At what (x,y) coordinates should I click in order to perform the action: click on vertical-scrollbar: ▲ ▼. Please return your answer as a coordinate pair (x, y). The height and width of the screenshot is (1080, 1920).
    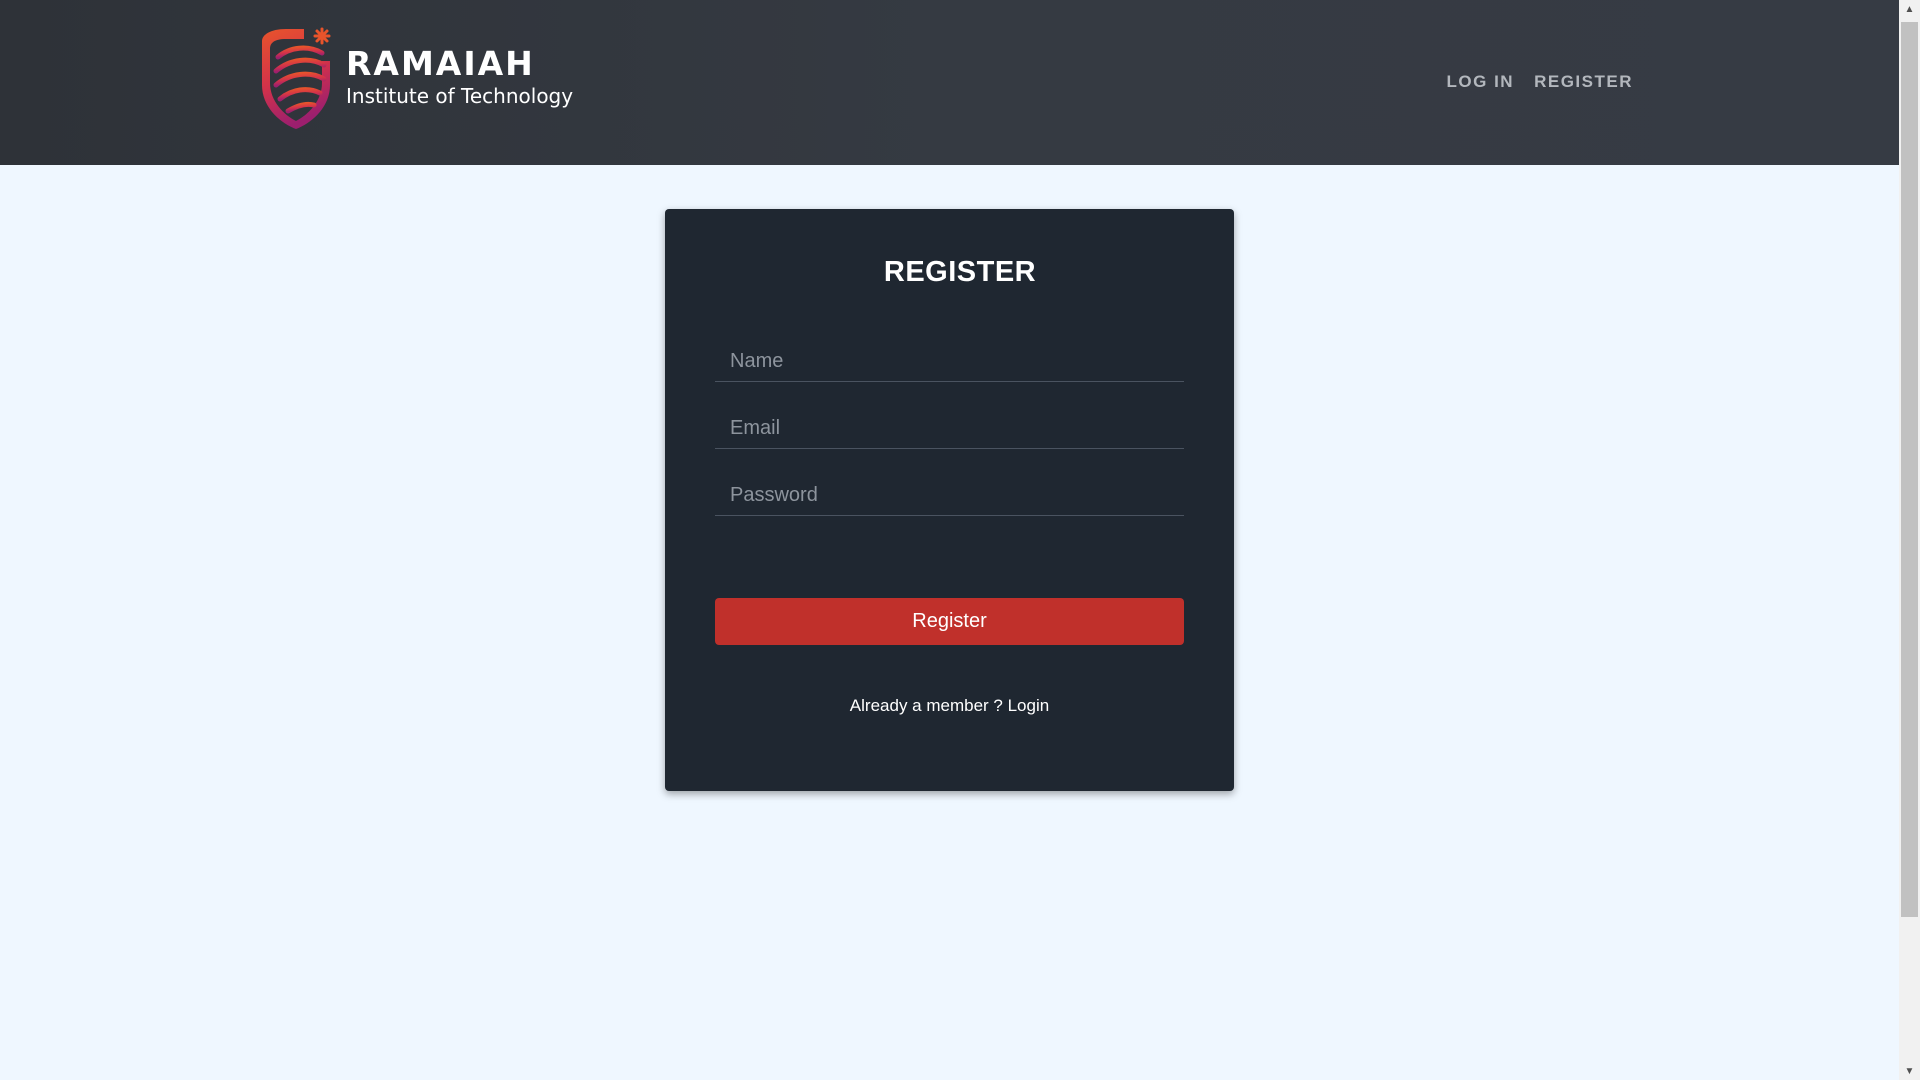
    Looking at the image, I should click on (1909, 540).